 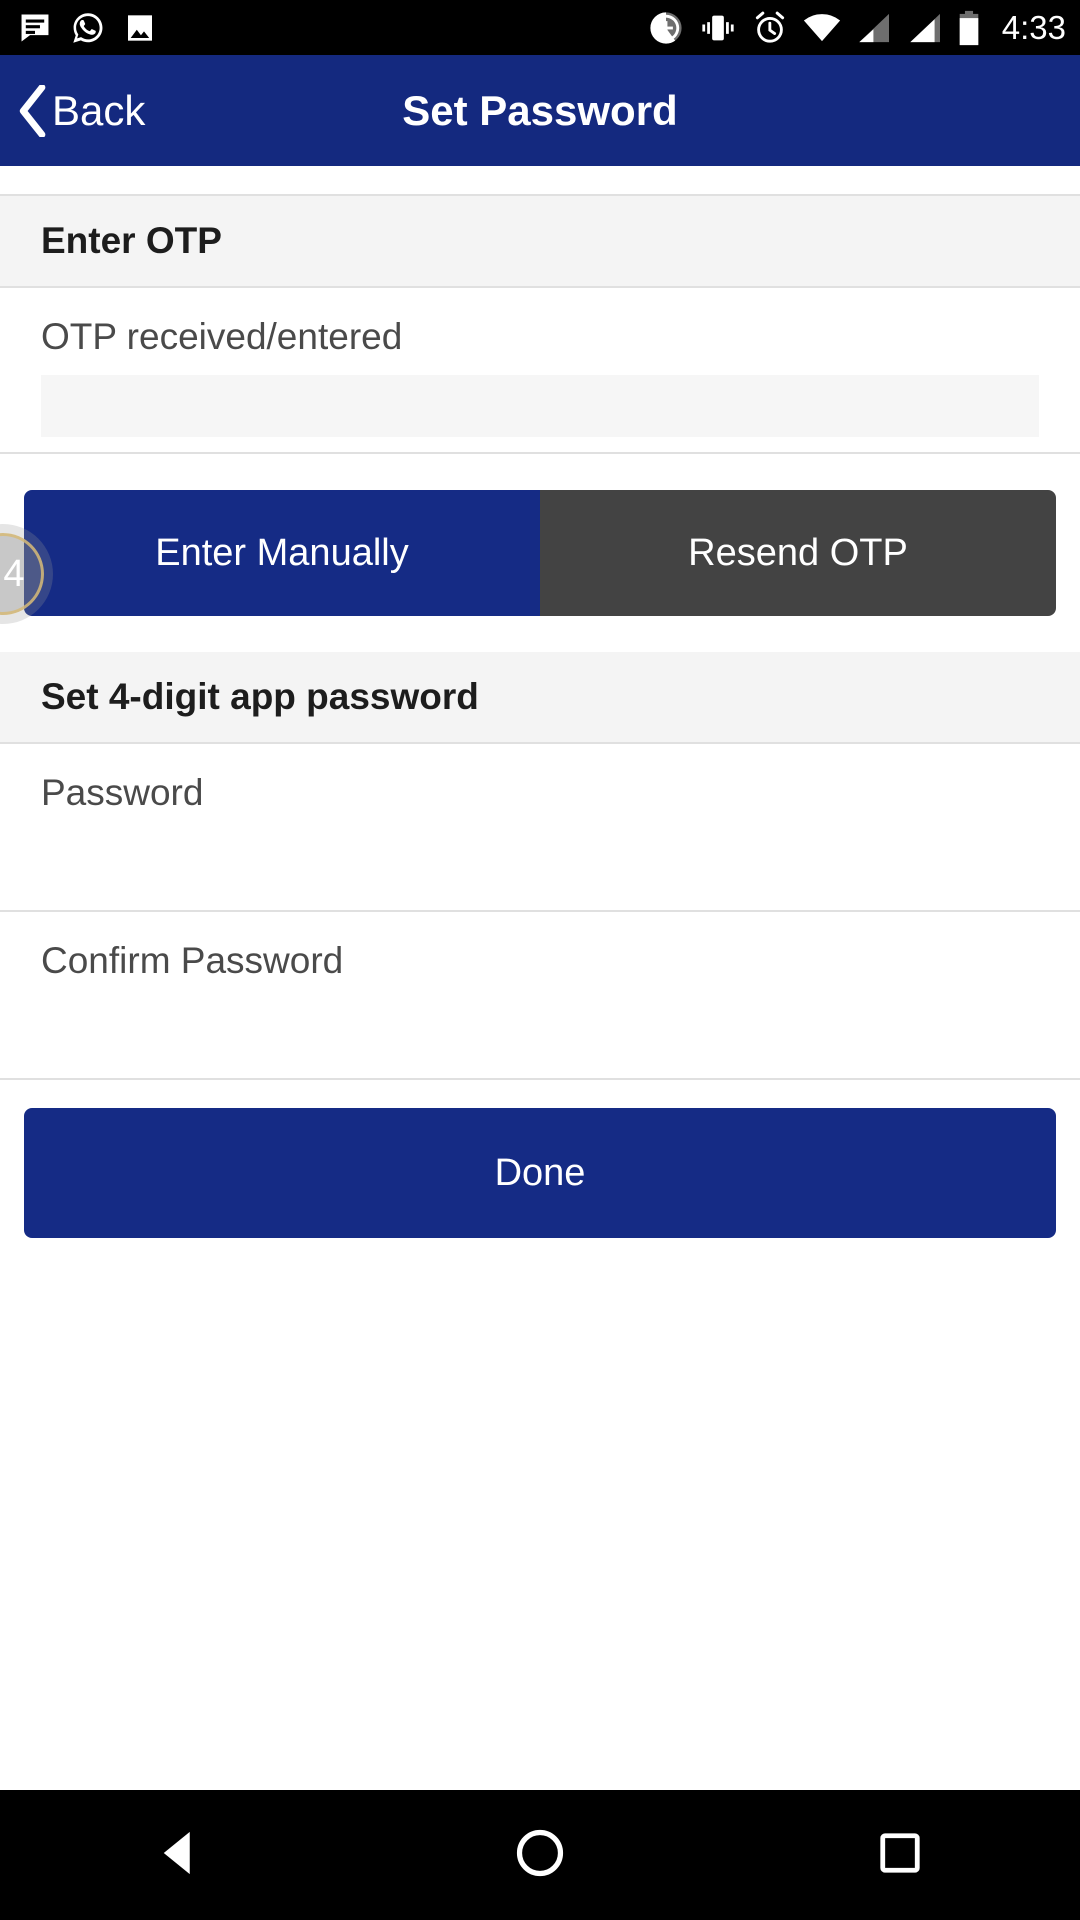 I want to click on done-button: Done, so click(x=540, y=1173).